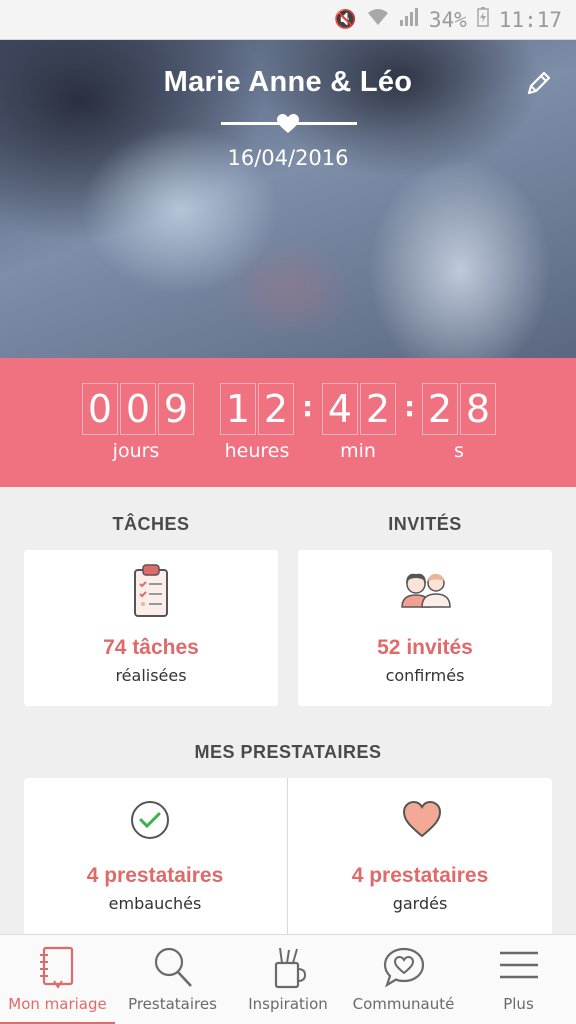 This screenshot has height=1024, width=576. What do you see at coordinates (238, 409) in the screenshot?
I see `hours-digit: 1` at bounding box center [238, 409].